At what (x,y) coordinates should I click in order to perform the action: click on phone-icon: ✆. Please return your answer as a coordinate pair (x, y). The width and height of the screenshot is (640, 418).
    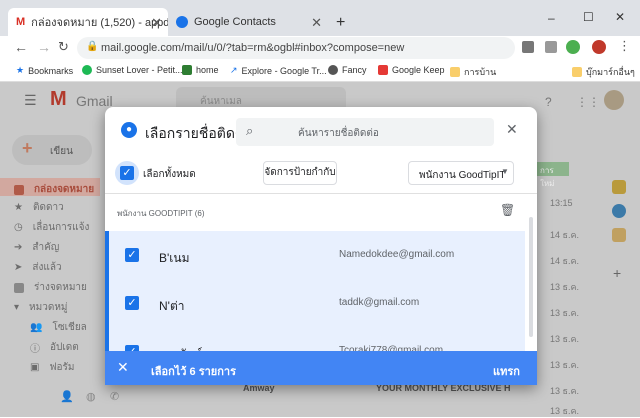
    Looking at the image, I should click on (114, 396).